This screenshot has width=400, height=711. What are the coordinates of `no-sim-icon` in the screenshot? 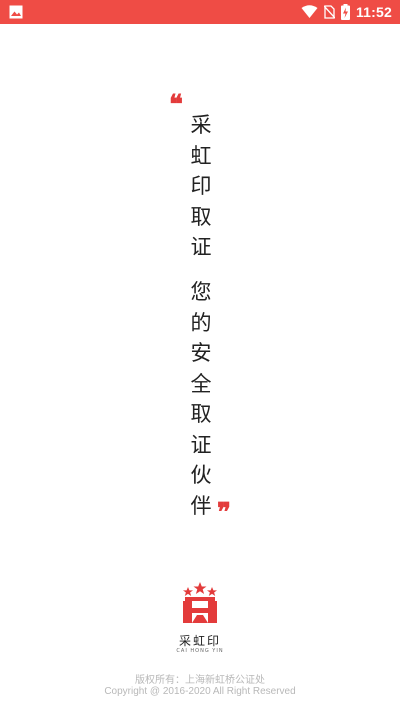 It's located at (329, 12).